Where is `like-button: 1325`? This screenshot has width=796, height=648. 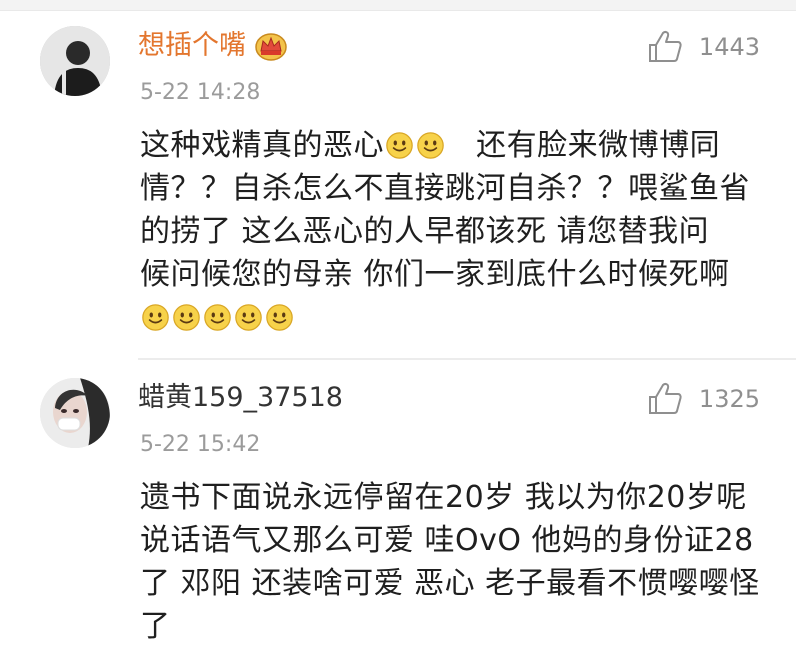 like-button: 1325 is located at coordinates (703, 399).